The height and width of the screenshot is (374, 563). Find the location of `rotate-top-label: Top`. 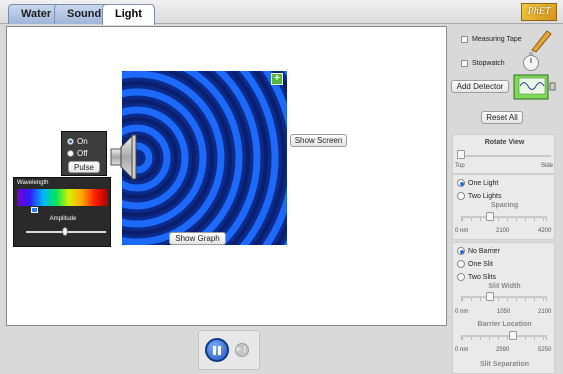

rotate-top-label: Top is located at coordinates (460, 166).